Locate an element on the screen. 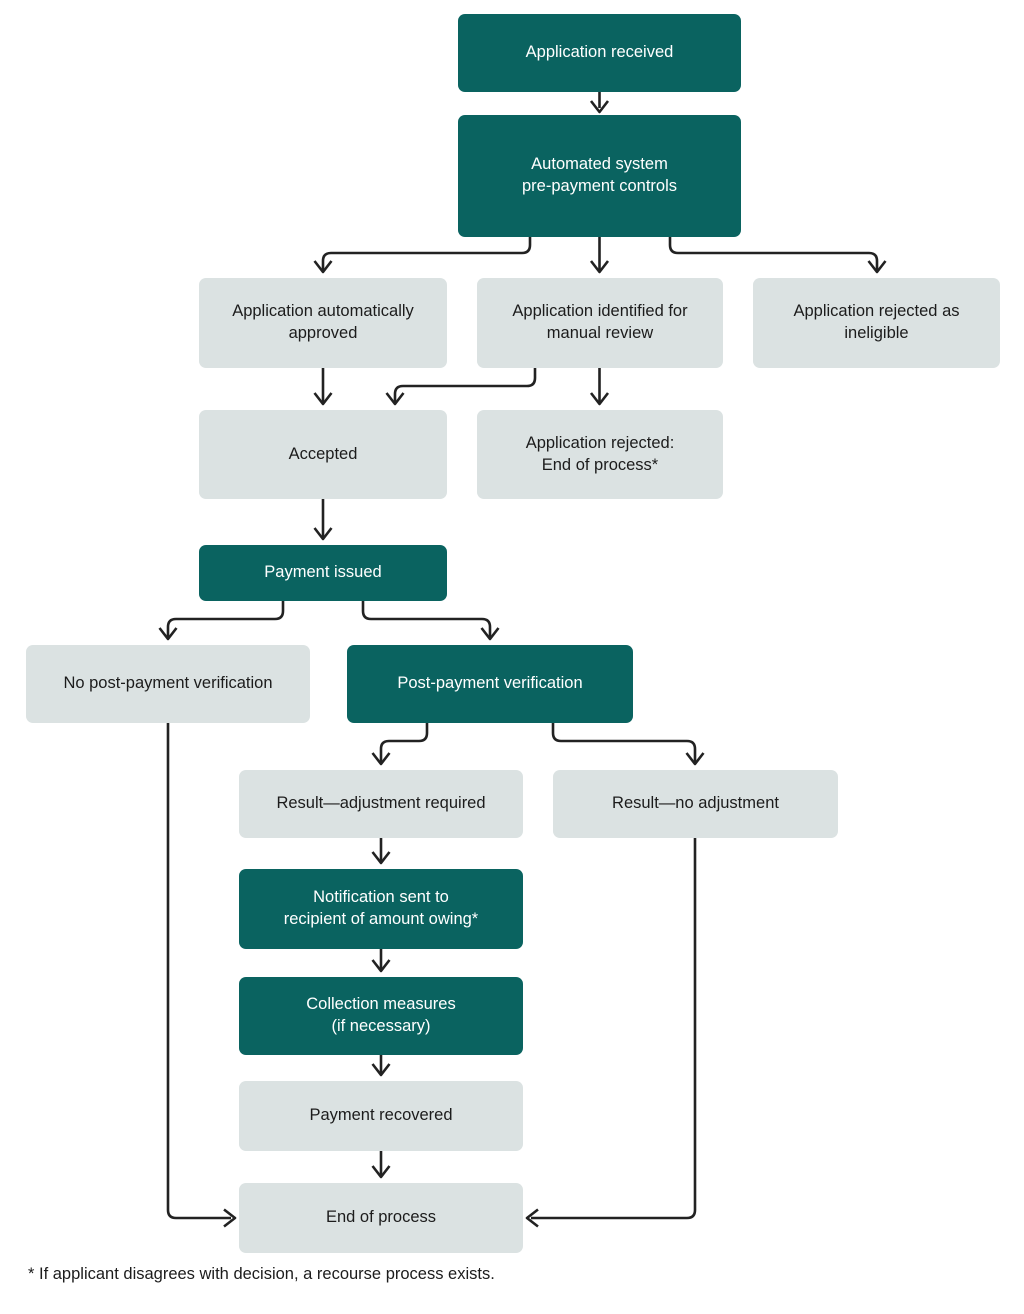  arrowhead-adjustment-to-notification is located at coordinates (381, 858).